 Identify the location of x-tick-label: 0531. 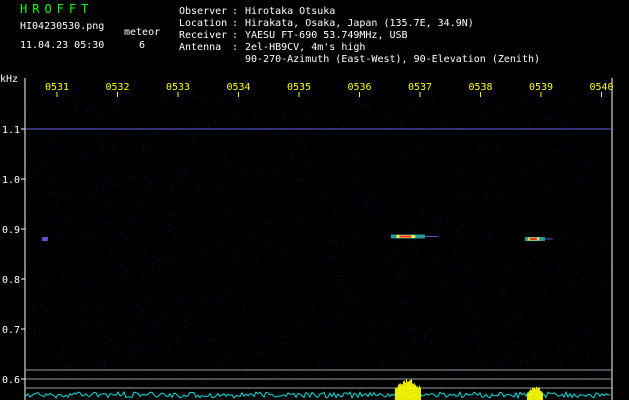
(57, 87).